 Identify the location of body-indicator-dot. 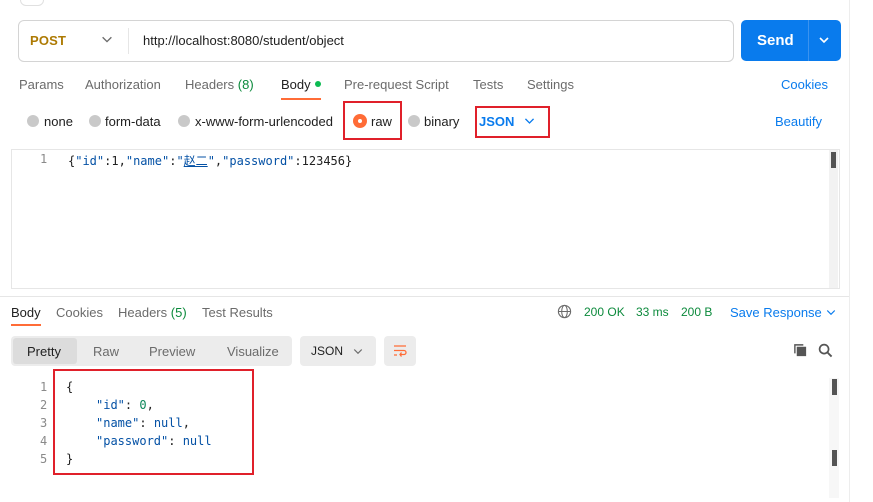
(317, 84).